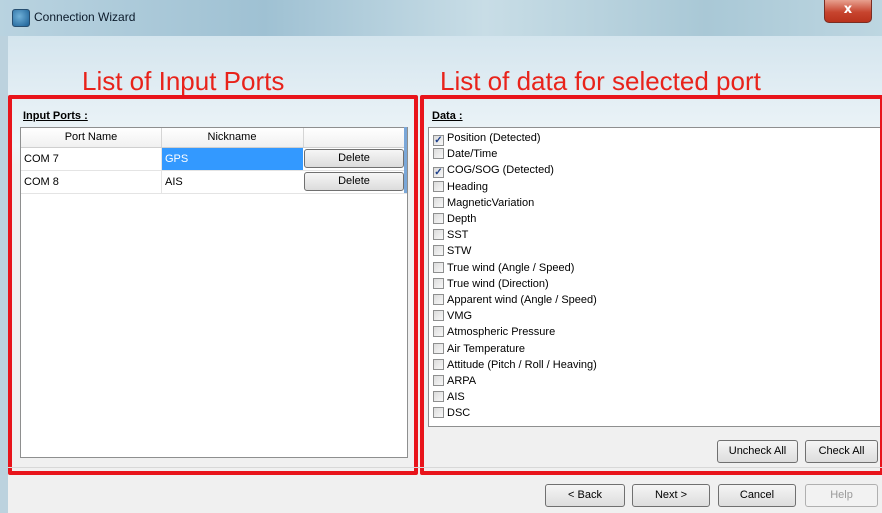 The width and height of the screenshot is (882, 513). What do you see at coordinates (183, 81) in the screenshot?
I see `annotation-input-ports-title: List of Input Ports` at bounding box center [183, 81].